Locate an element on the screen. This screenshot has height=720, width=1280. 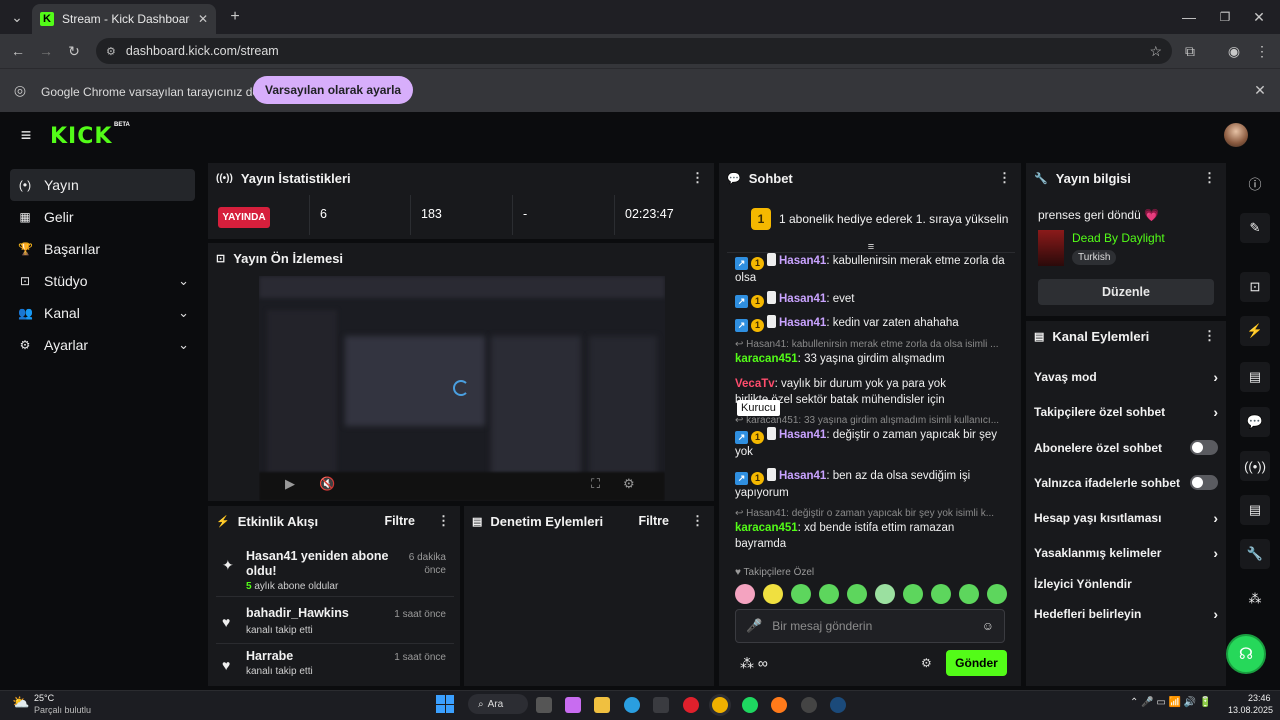
tray-icons: ⌃ 🎤 ▭ 📶 🔊 🔋 is located at coordinates (1171, 702).